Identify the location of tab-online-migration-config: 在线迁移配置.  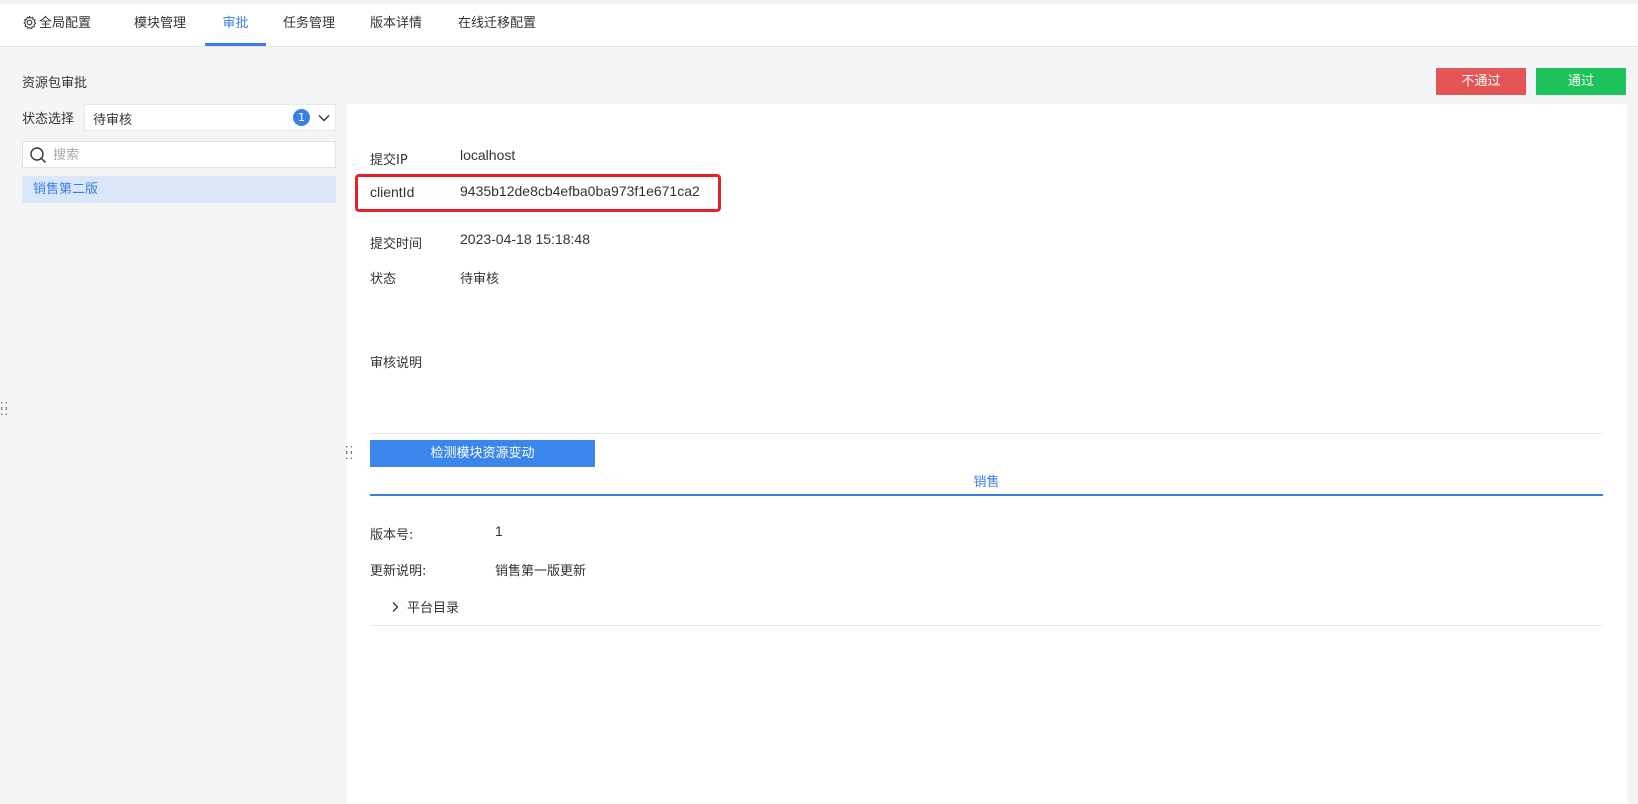
(497, 25).